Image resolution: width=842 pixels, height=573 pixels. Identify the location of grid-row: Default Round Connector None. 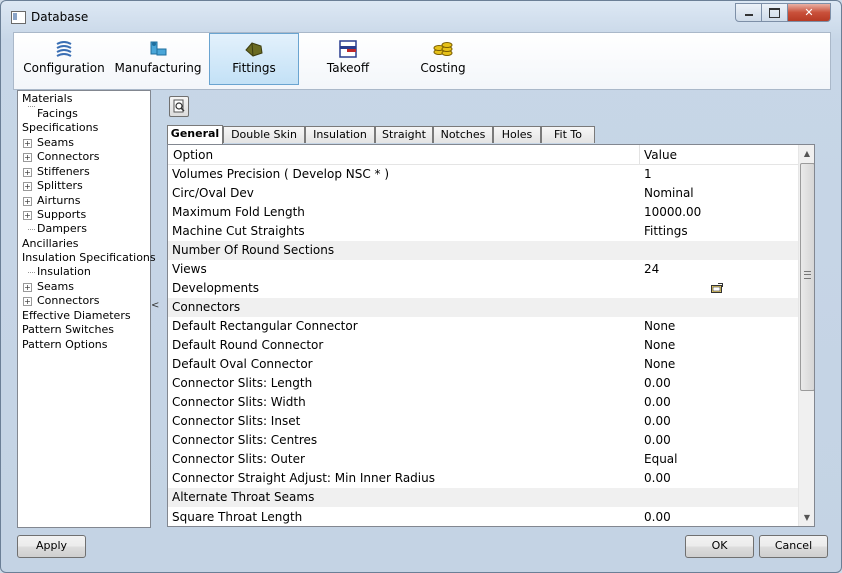
(483, 345).